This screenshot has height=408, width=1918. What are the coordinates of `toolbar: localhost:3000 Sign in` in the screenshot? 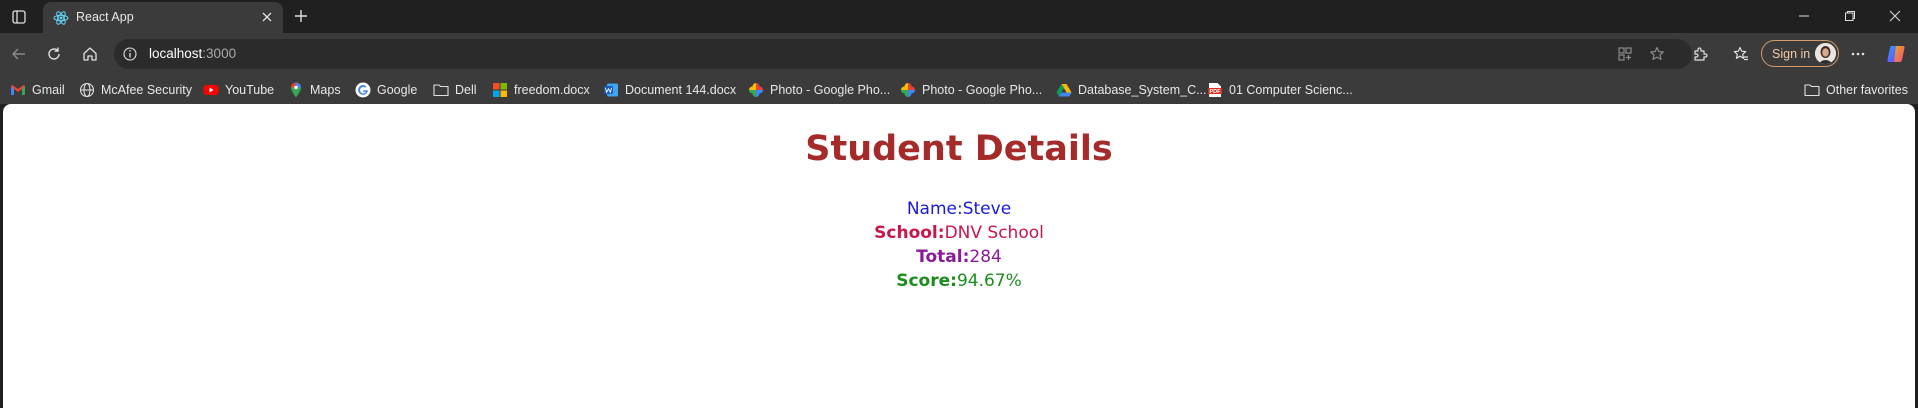 It's located at (959, 54).